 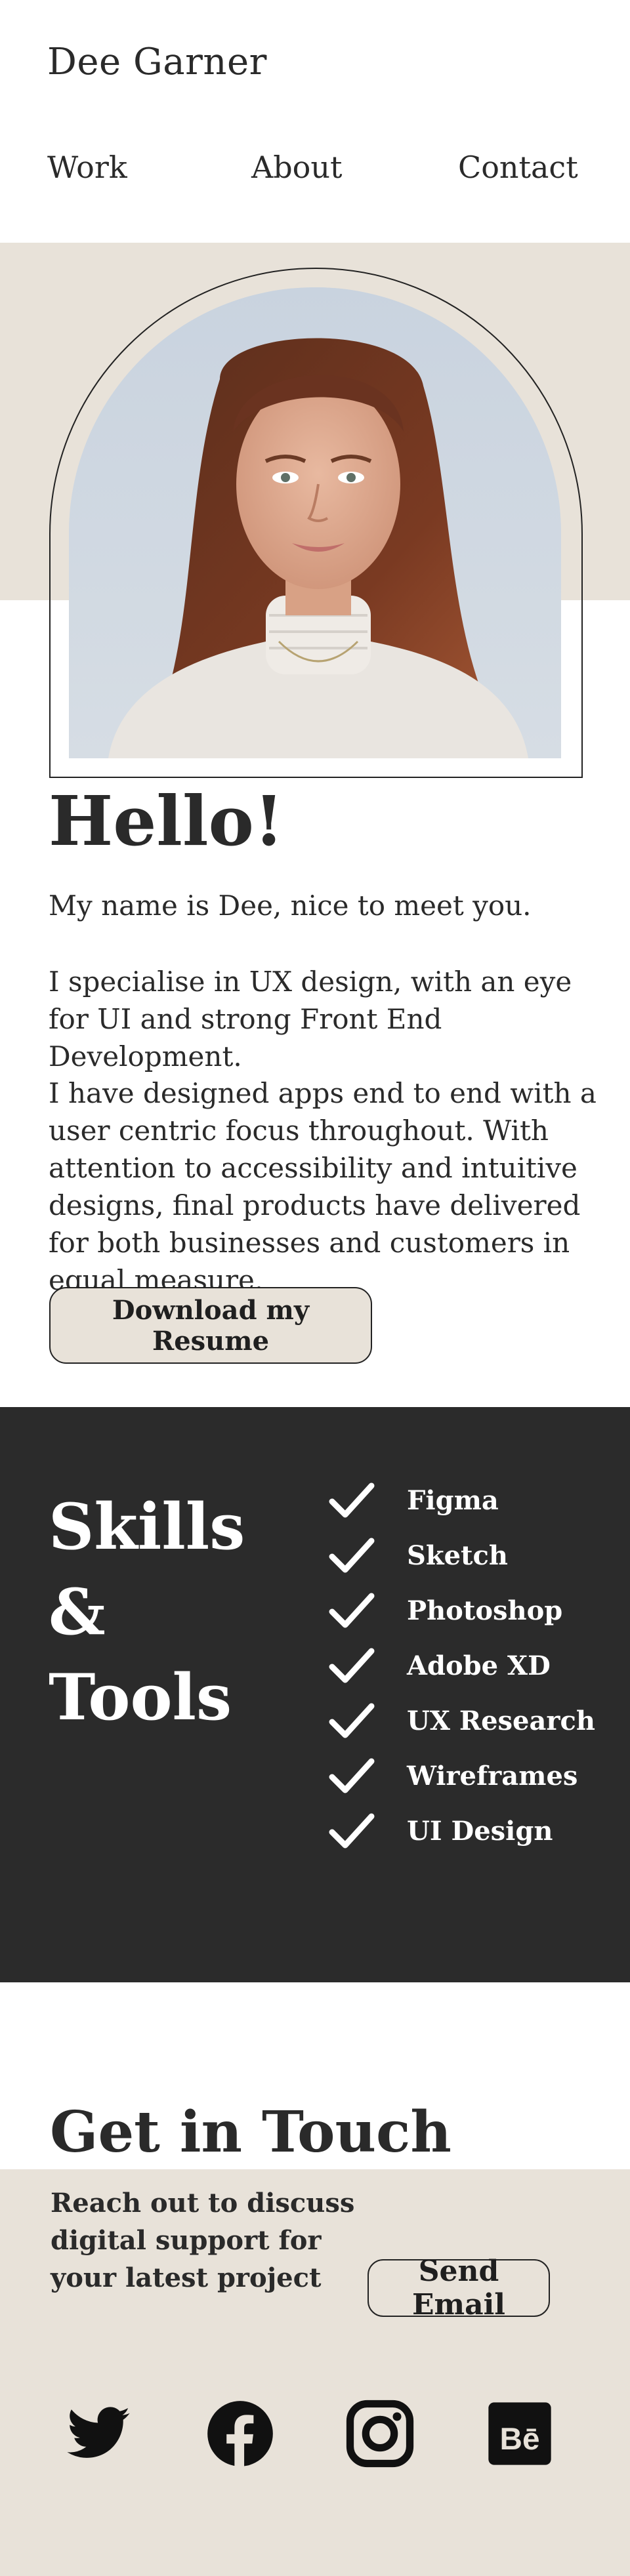 I want to click on nav-work: Work, so click(x=87, y=167).